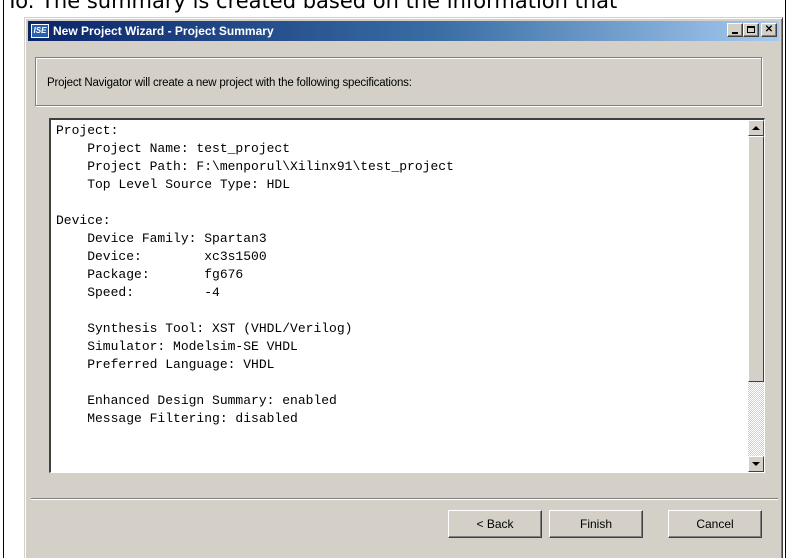 The width and height of the screenshot is (789, 558). I want to click on scroll-down-button, so click(756, 464).